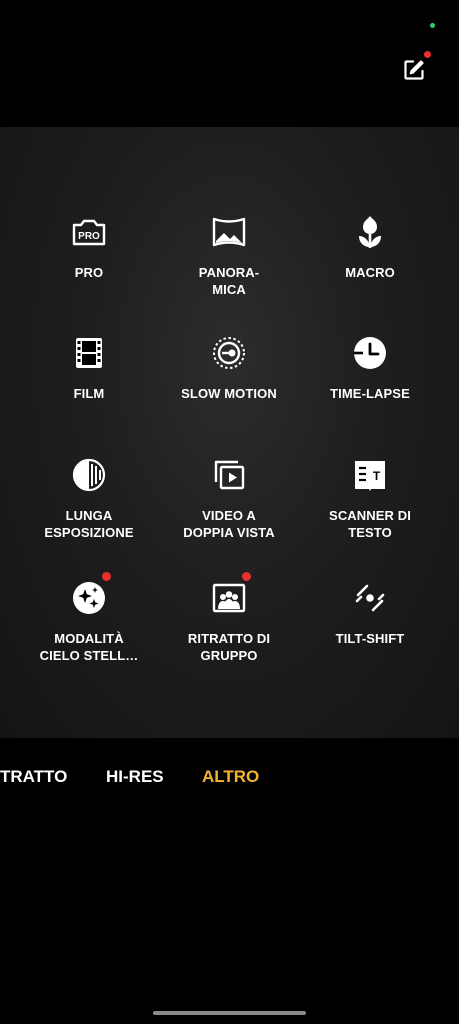 Image resolution: width=459 pixels, height=1024 pixels. Describe the element at coordinates (89, 393) in the screenshot. I see `mode-label: FILM` at that location.